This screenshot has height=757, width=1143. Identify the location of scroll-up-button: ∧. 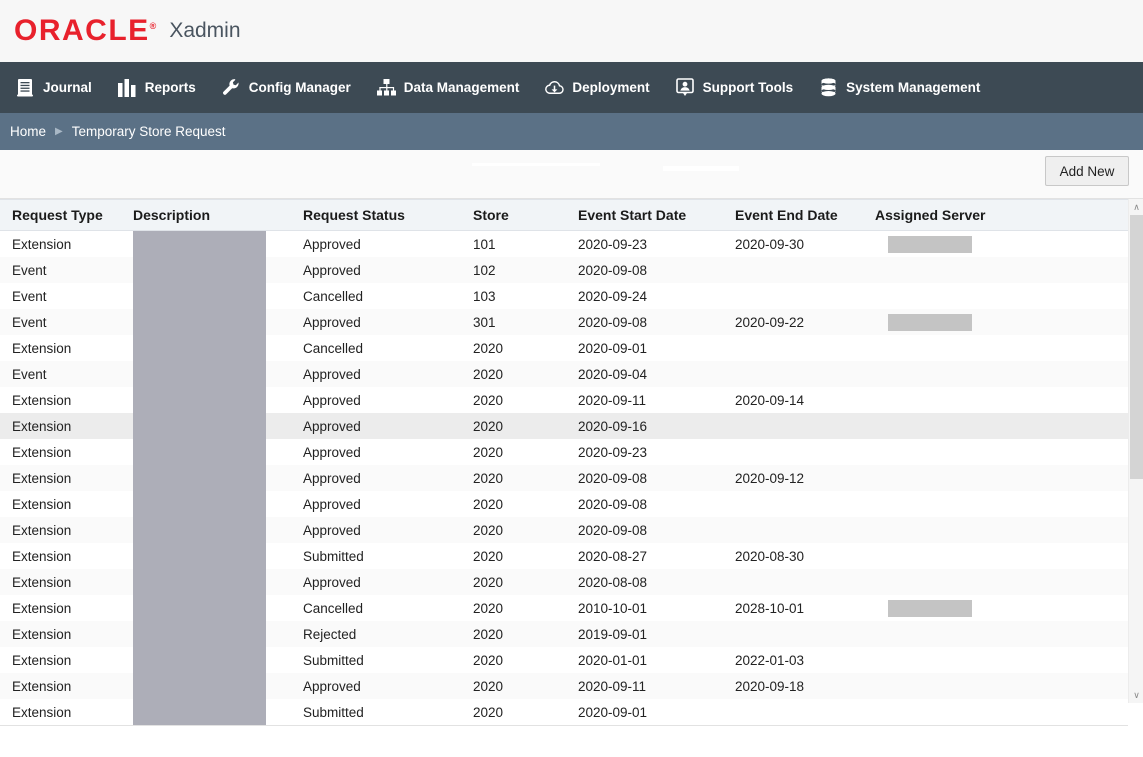
(1136, 207).